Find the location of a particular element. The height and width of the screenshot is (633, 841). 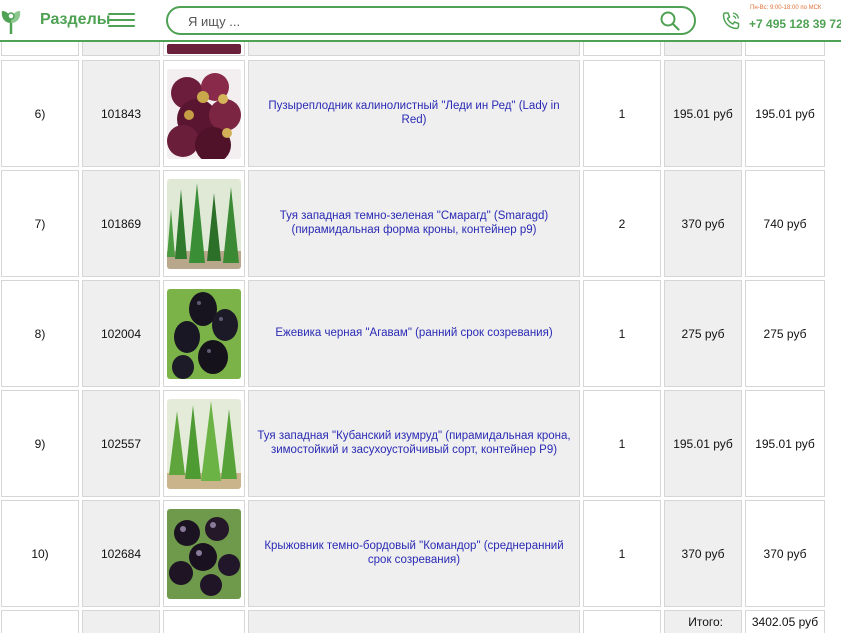

search-icon is located at coordinates (670, 21).